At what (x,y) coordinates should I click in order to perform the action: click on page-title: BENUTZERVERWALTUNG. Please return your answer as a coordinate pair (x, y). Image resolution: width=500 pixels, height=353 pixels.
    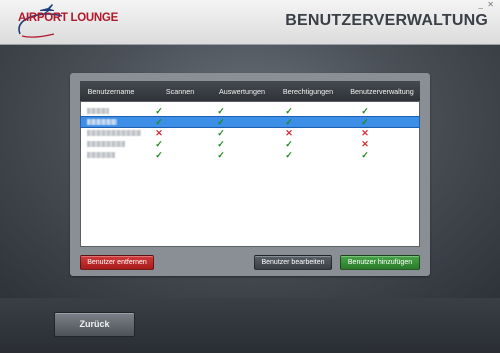
    Looking at the image, I should click on (386, 20).